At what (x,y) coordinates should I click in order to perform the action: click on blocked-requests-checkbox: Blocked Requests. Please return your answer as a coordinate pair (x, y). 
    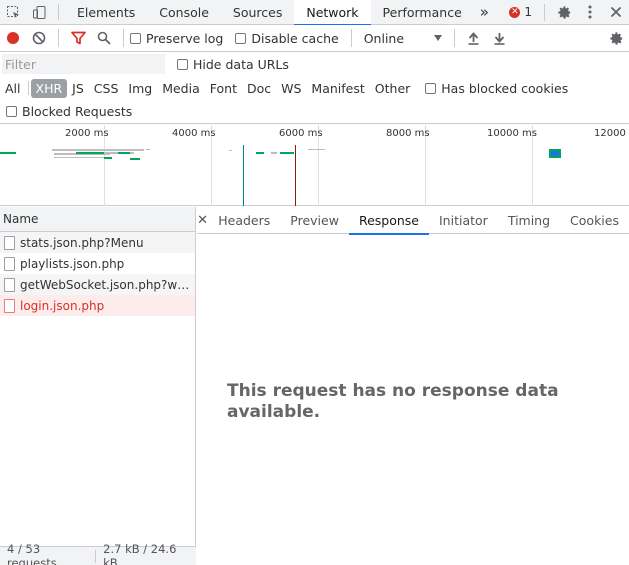
    Looking at the image, I should click on (69, 111).